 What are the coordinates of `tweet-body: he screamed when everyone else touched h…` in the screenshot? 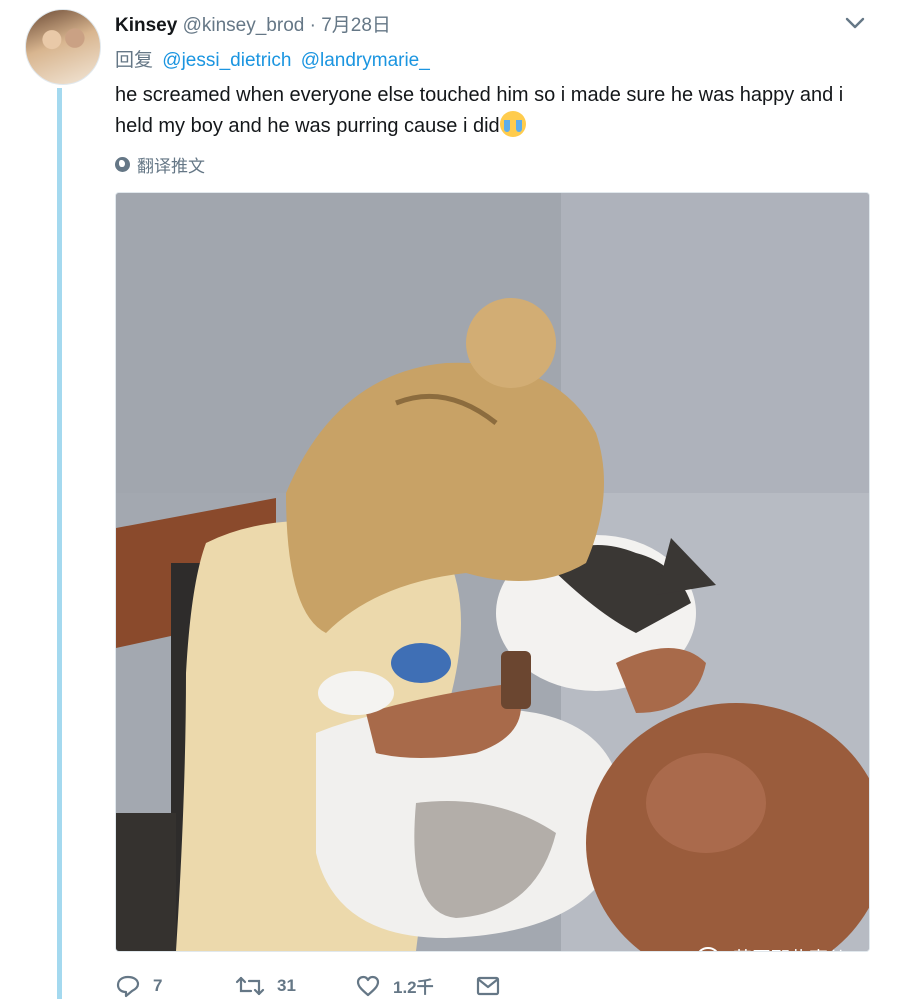 It's located at (479, 110).